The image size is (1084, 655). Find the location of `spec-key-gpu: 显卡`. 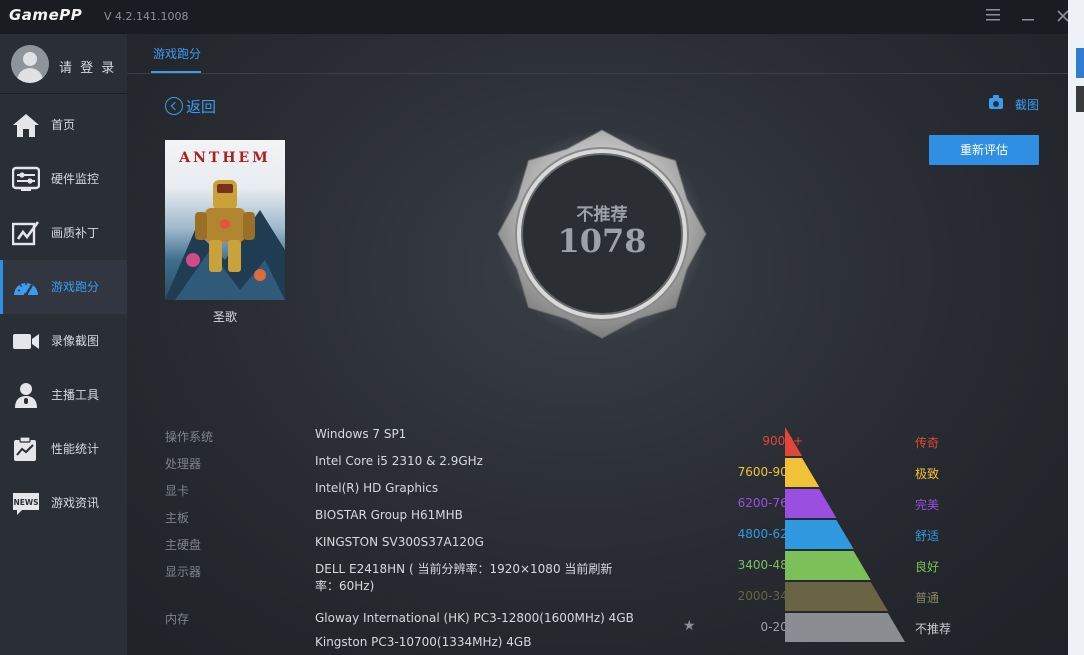

spec-key-gpu: 显卡 is located at coordinates (177, 491).